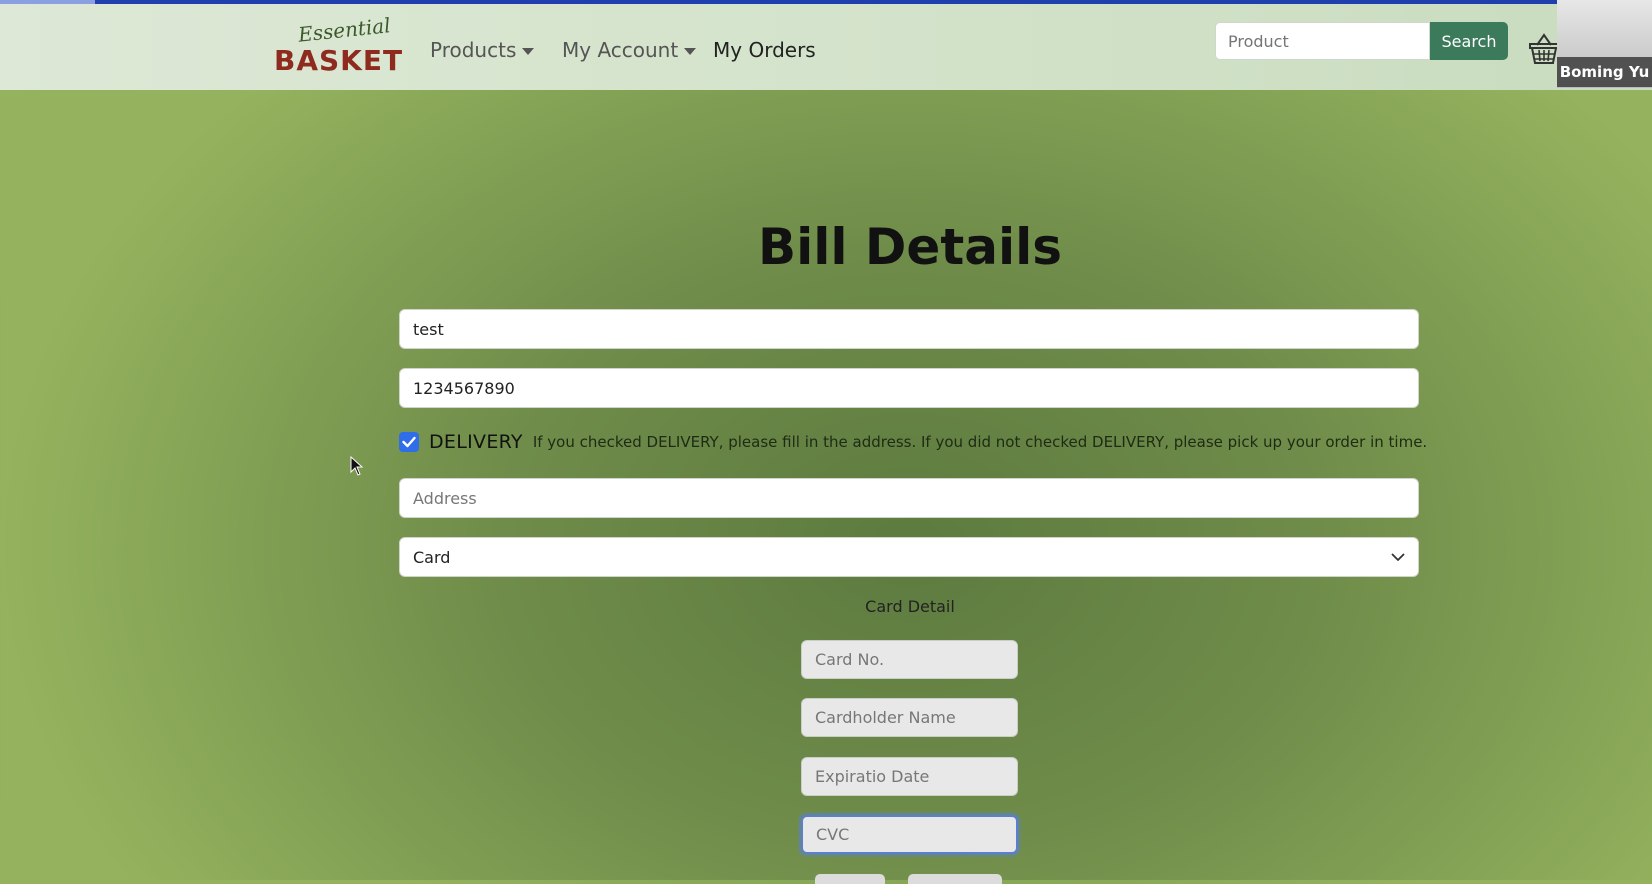  Describe the element at coordinates (1604, 72) in the screenshot. I see `video-participant-name: Boming Yu` at that location.